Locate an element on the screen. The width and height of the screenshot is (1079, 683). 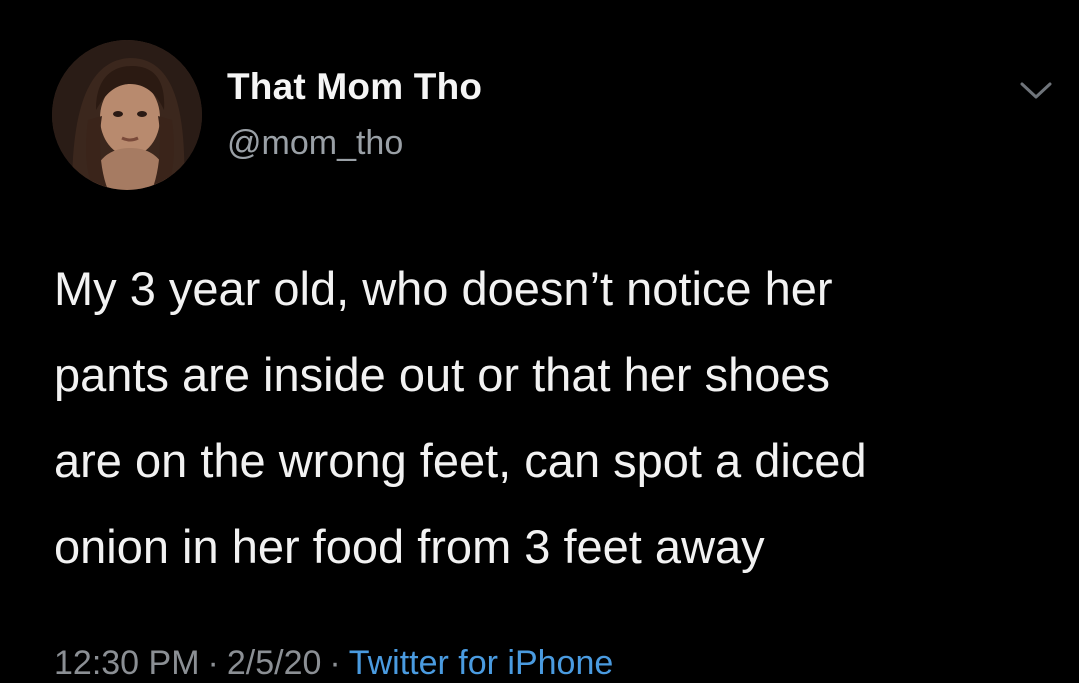
avatar is located at coordinates (127, 115).